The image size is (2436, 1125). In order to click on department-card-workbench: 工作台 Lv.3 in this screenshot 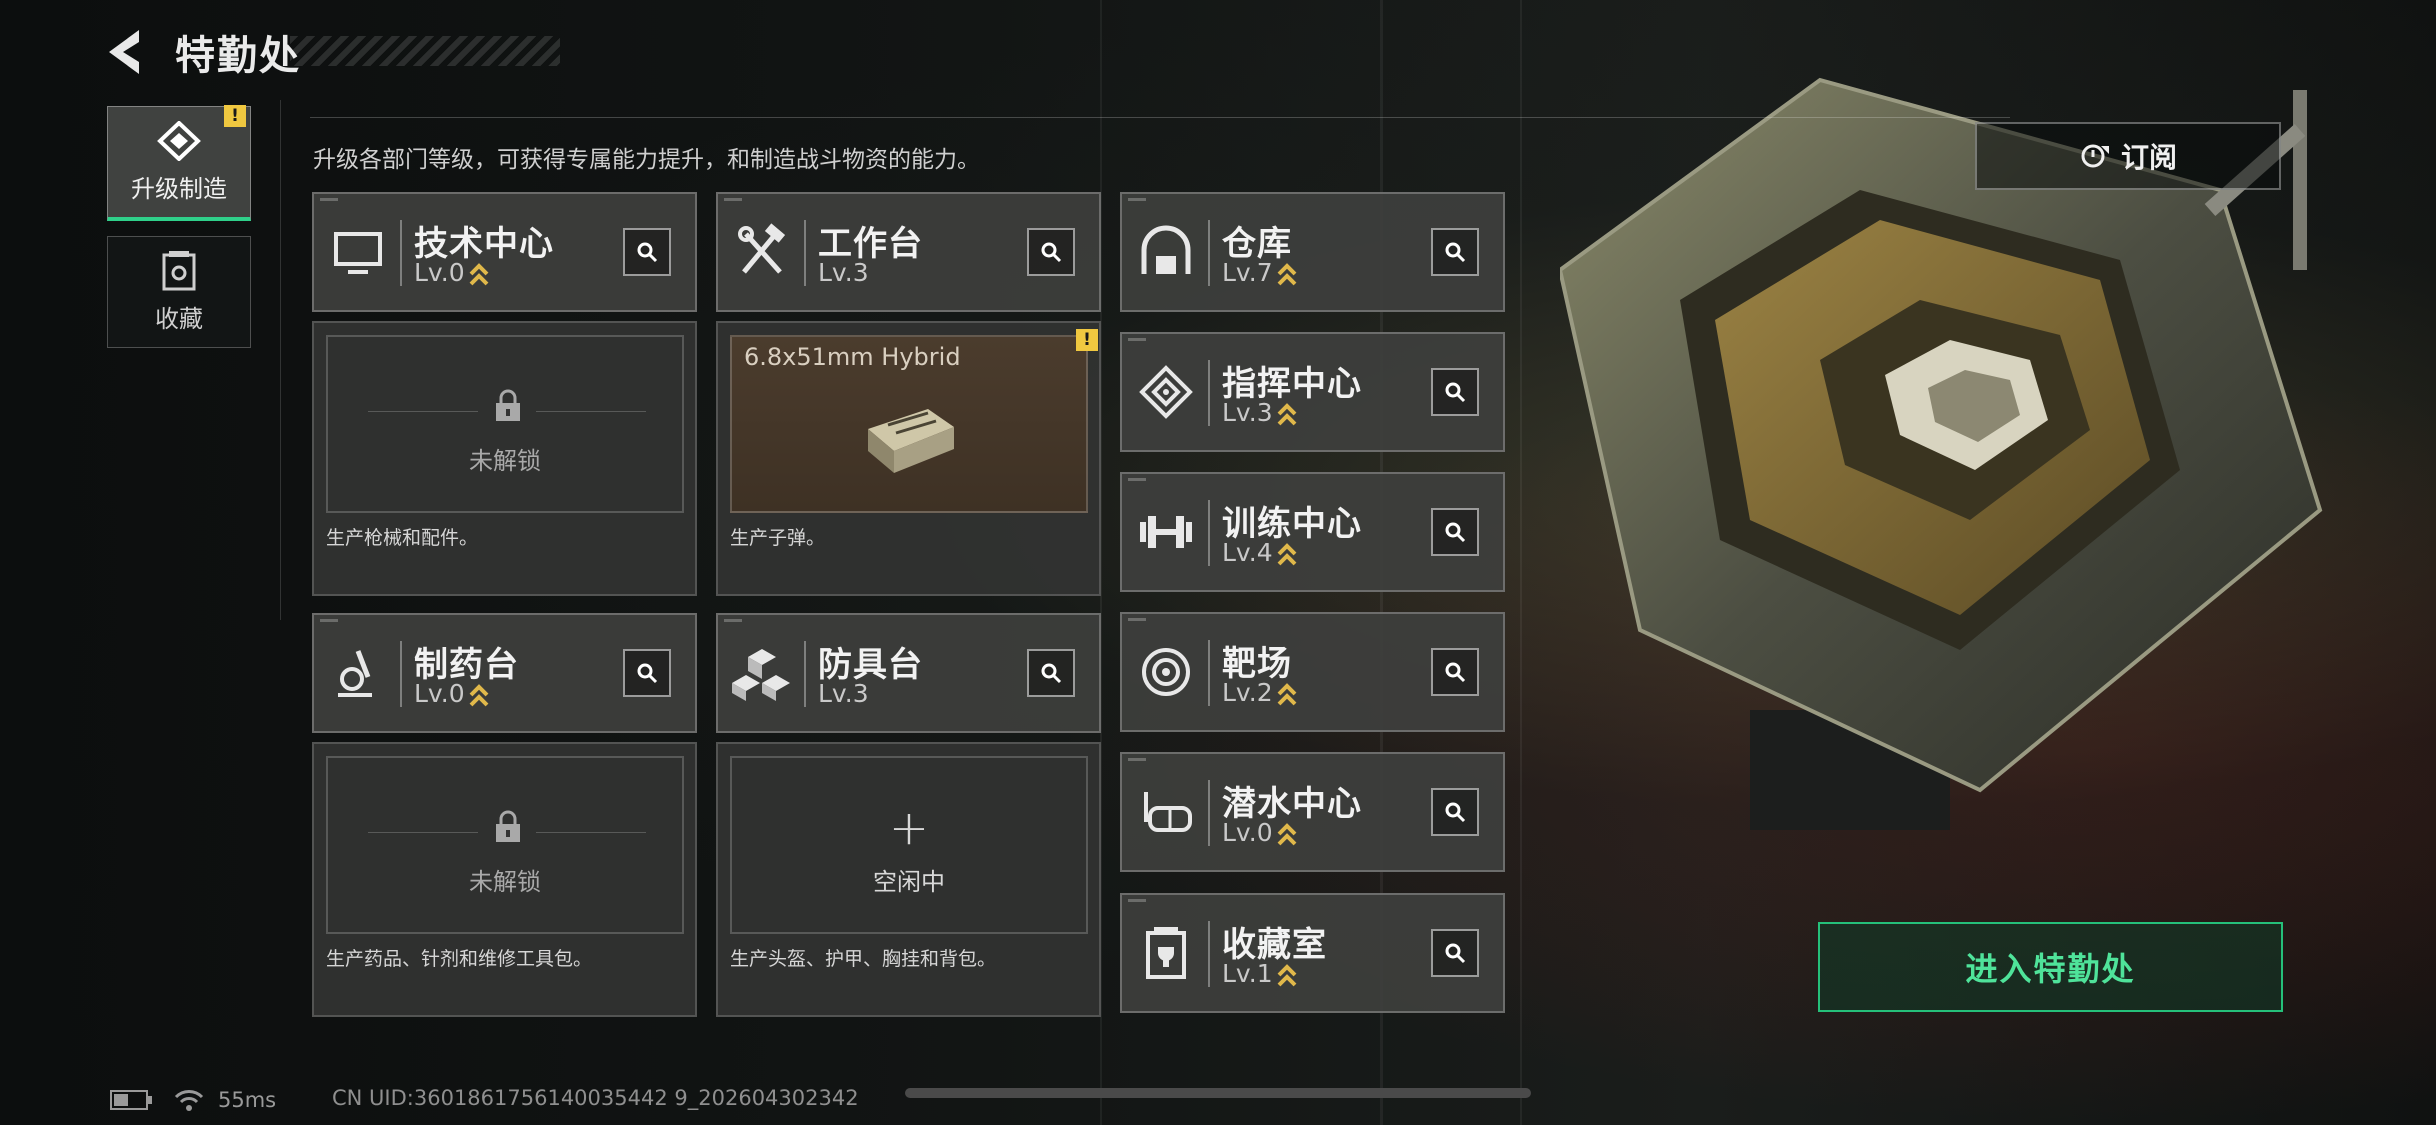, I will do `click(908, 252)`.